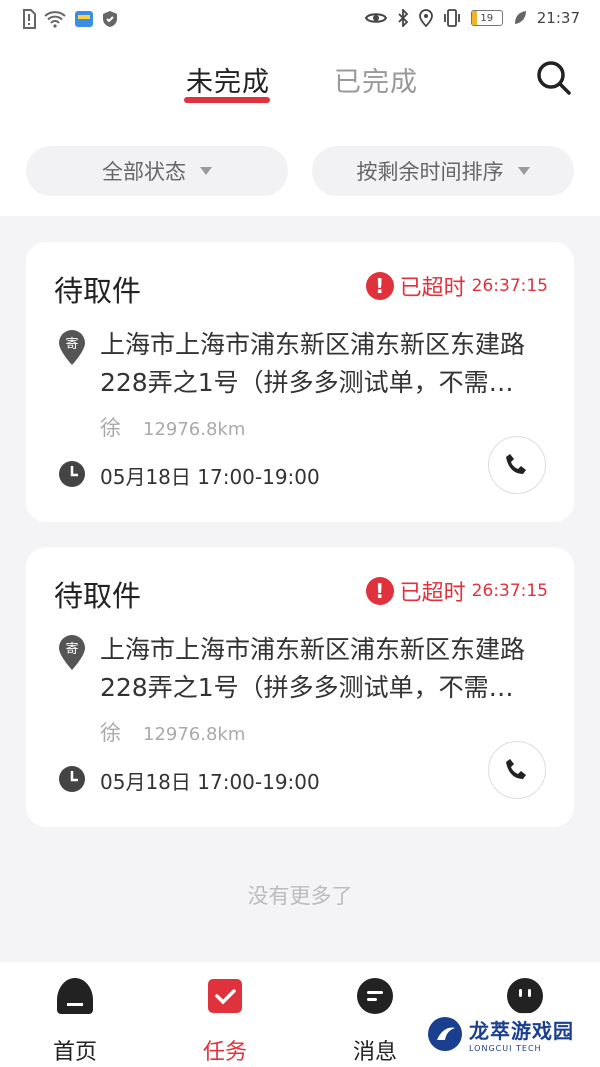 This screenshot has width=600, height=1067. I want to click on status-filter-dropdown: 全部状态, so click(157, 171).